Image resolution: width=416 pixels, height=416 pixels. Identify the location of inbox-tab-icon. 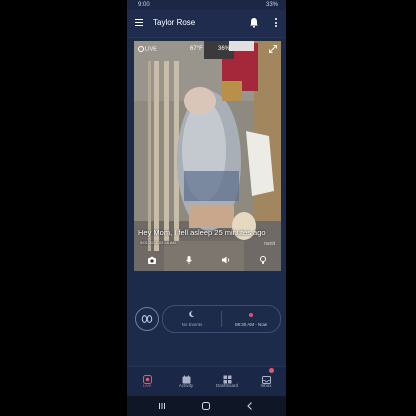
(267, 376).